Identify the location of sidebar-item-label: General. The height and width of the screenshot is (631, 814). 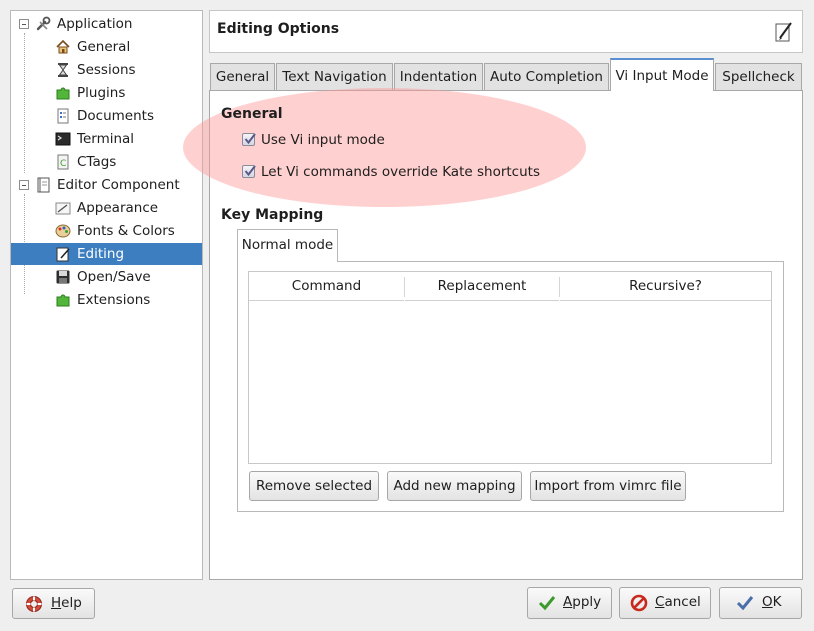
(104, 47).